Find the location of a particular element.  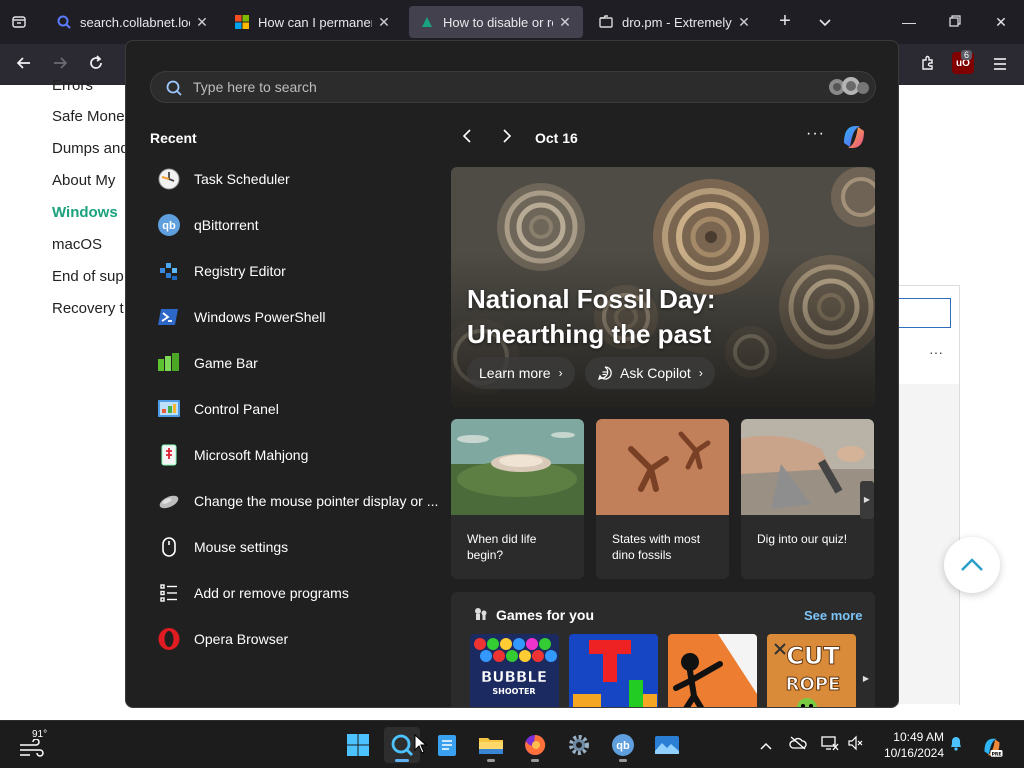

qbittorrent-taskbar-button: qb is located at coordinates (623, 745).